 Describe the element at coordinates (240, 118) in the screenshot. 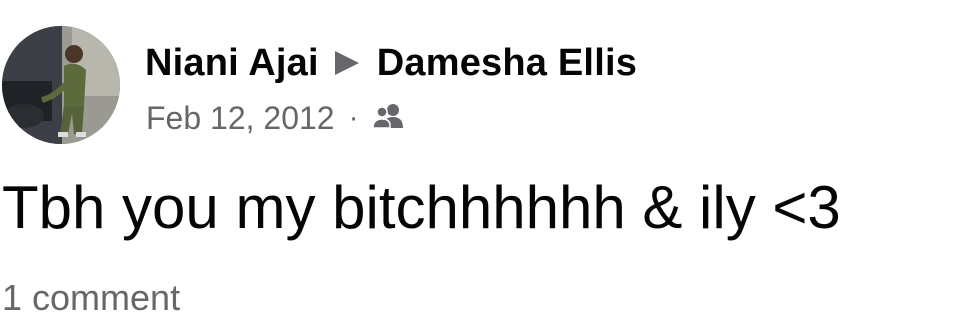

I see `post-date: Feb 12, 2012` at that location.